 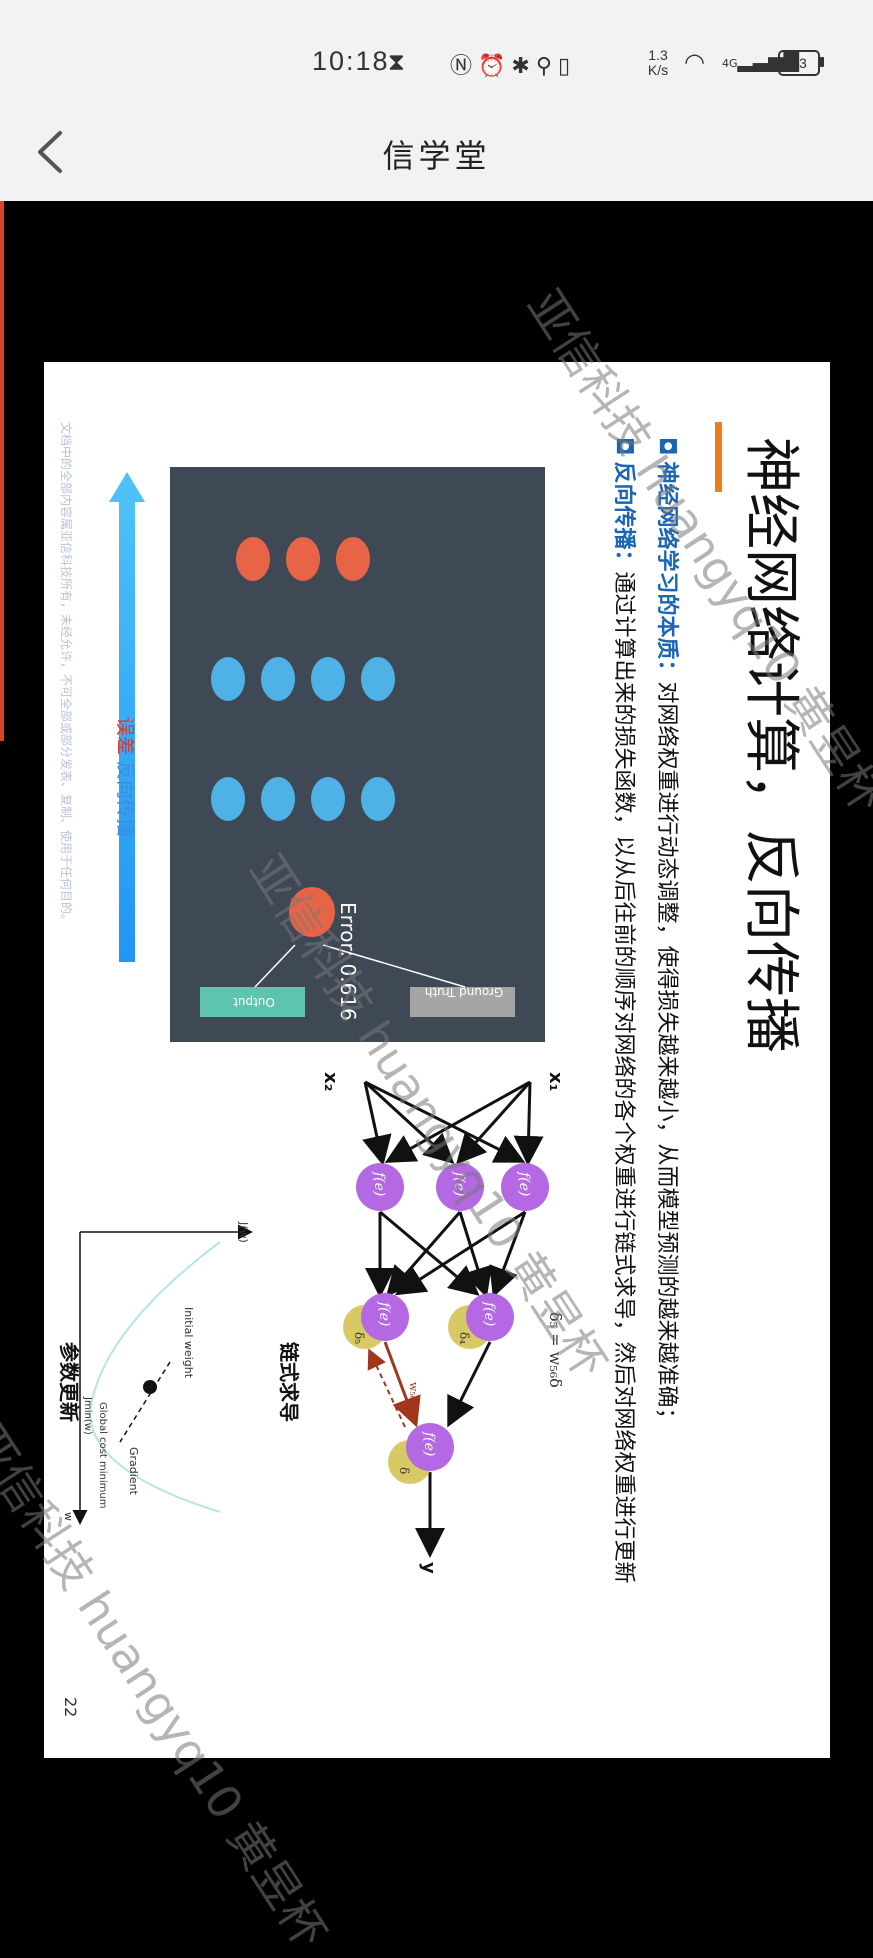 I want to click on svg-text: x₂, so click(x=330, y=1082).